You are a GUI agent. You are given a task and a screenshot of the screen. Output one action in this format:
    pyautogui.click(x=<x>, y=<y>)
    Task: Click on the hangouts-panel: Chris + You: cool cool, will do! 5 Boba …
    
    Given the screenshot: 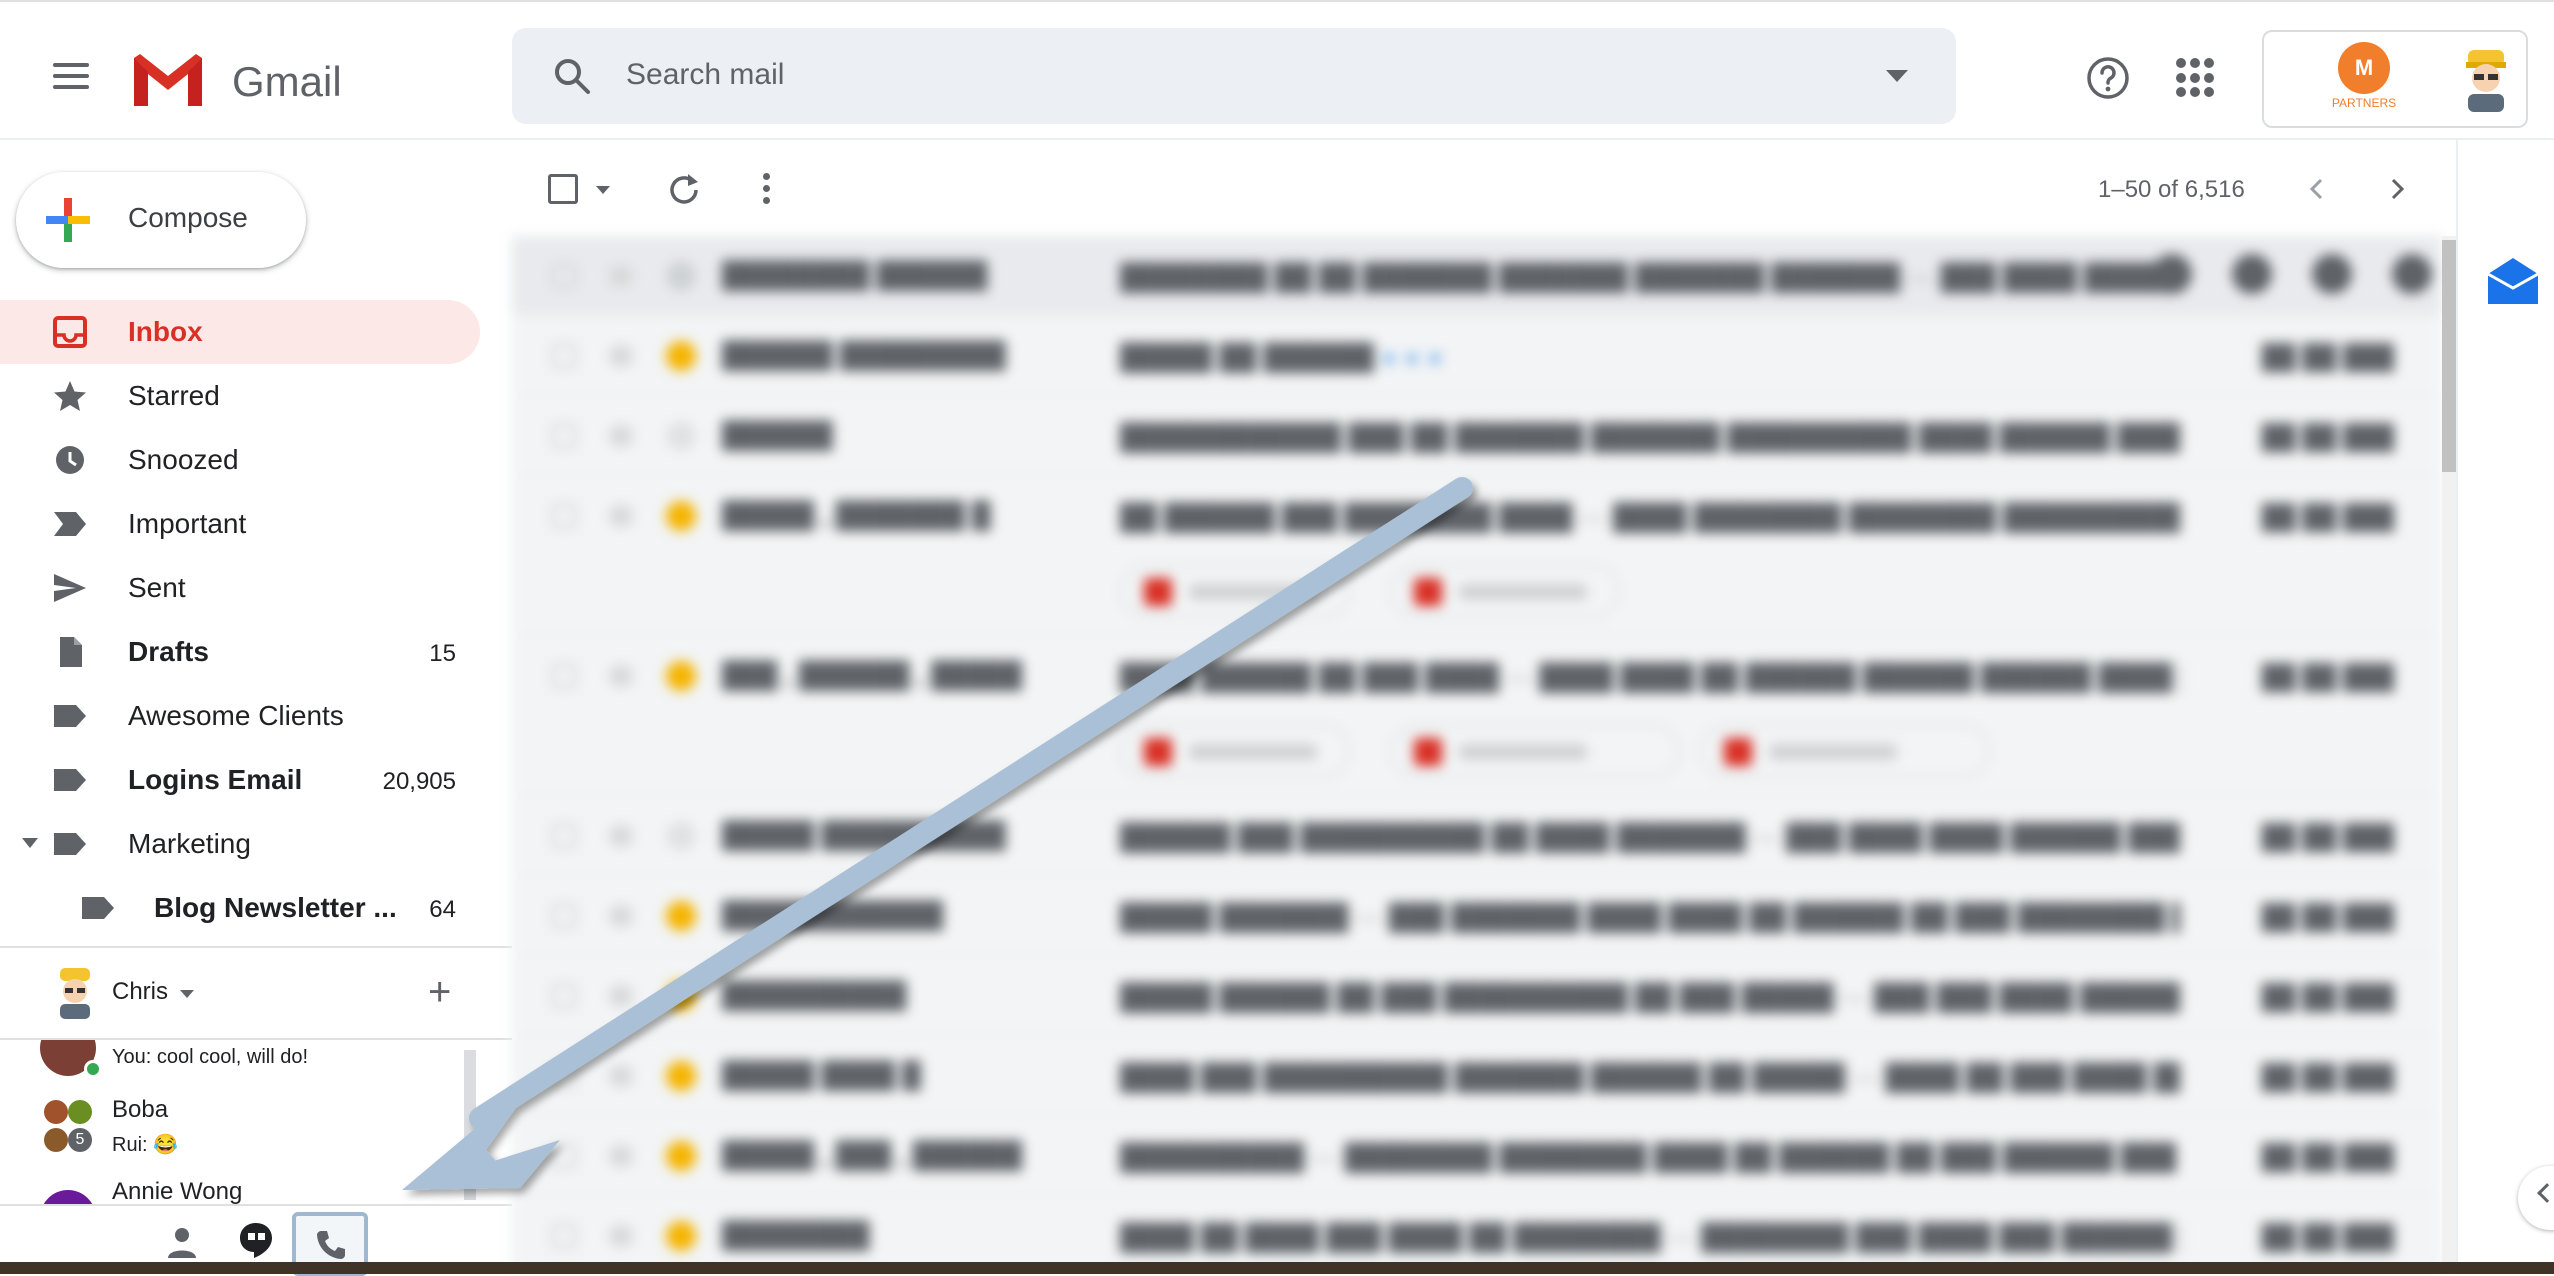 What is the action you would take?
    pyautogui.click(x=256, y=1111)
    